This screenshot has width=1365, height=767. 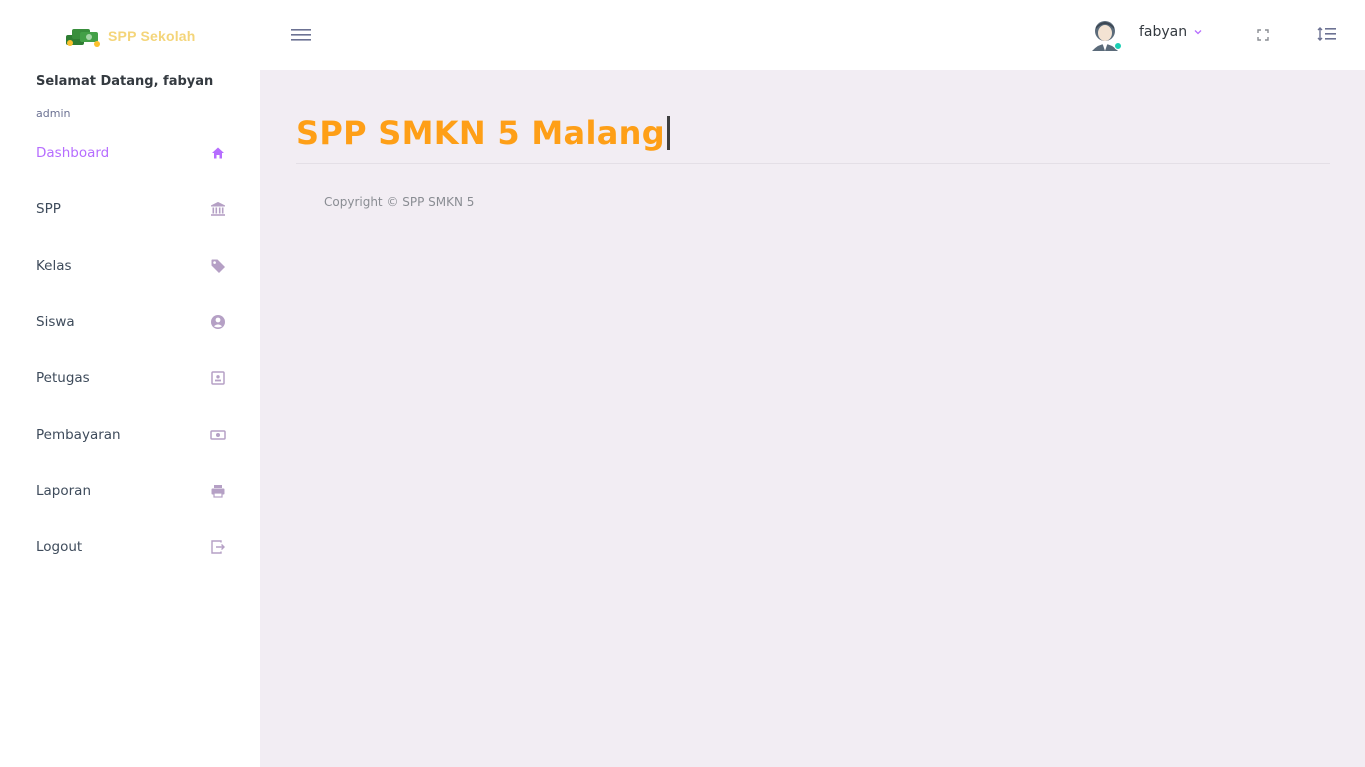 What do you see at coordinates (83, 38) in the screenshot?
I see `money-stack-icon` at bounding box center [83, 38].